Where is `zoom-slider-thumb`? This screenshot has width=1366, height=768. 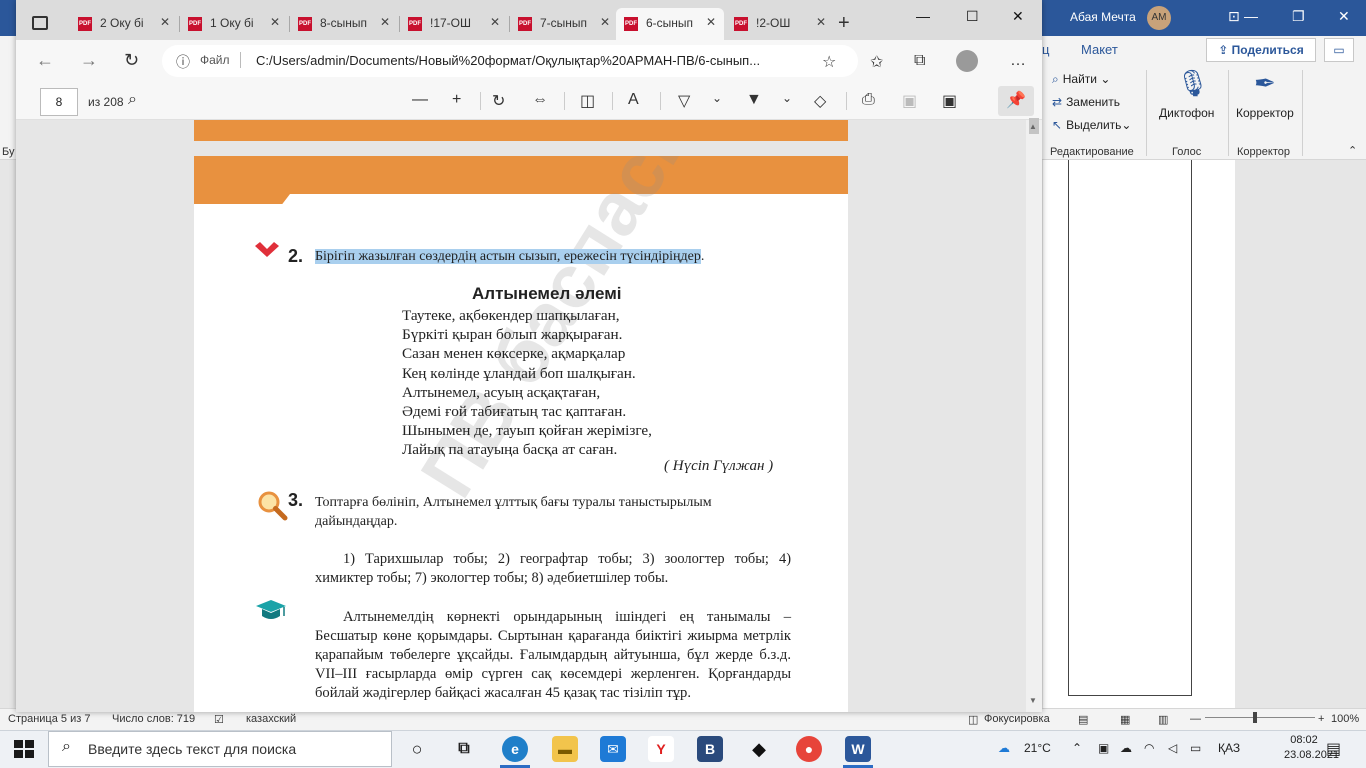
zoom-slider-thumb is located at coordinates (1255, 717).